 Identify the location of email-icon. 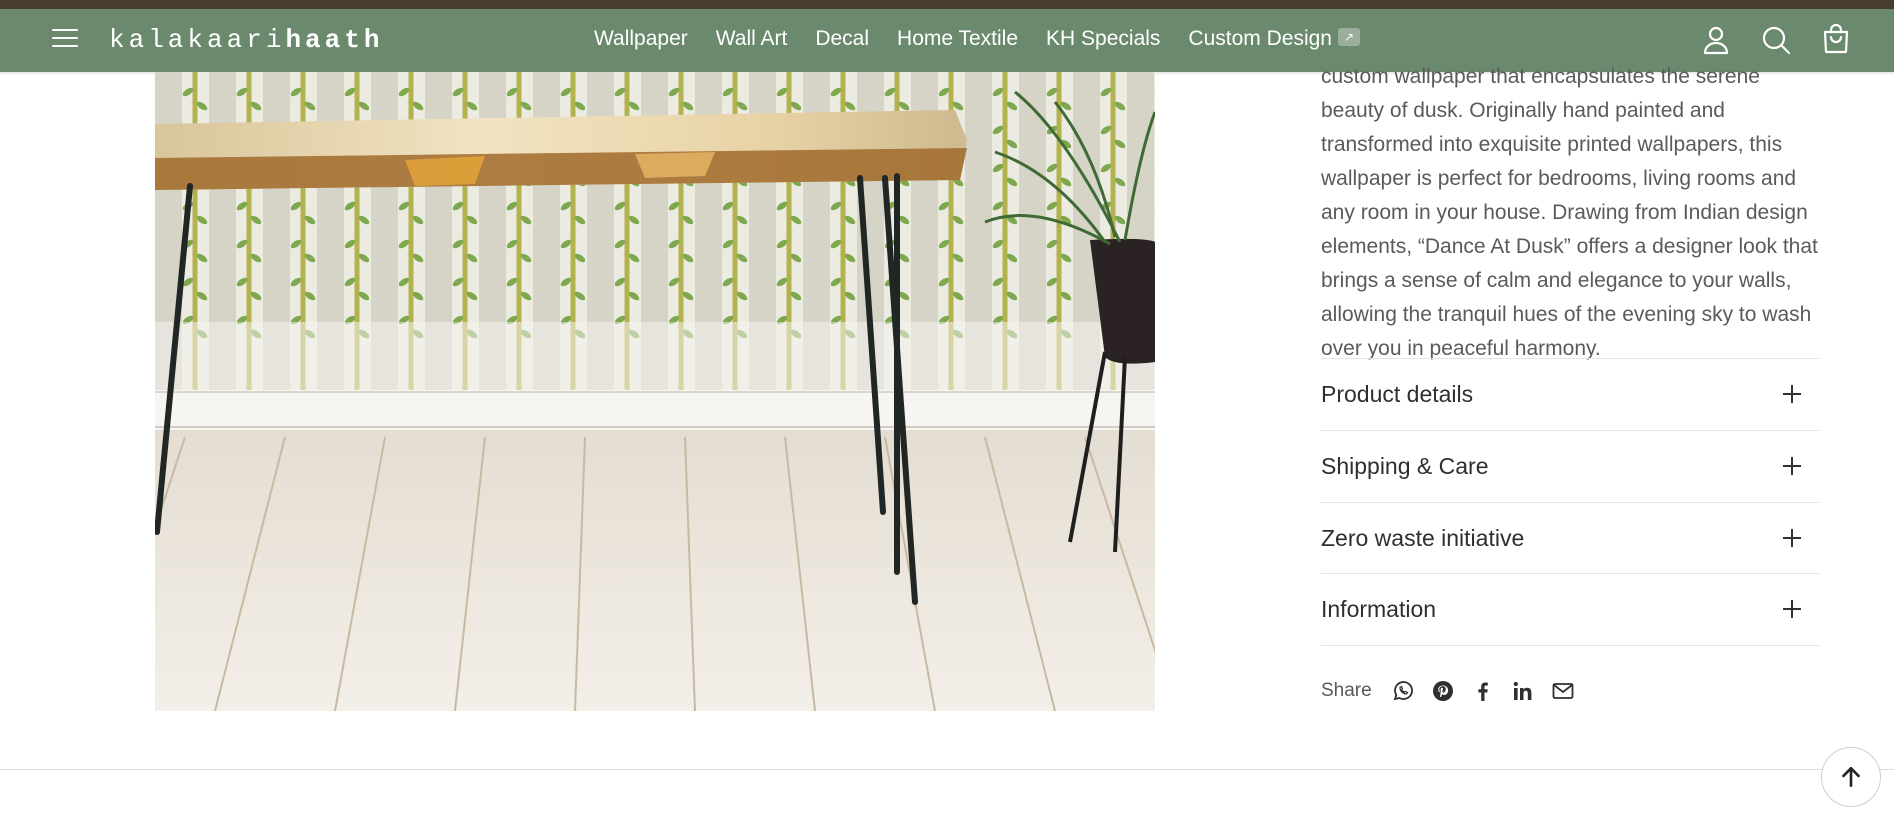
(1563, 691).